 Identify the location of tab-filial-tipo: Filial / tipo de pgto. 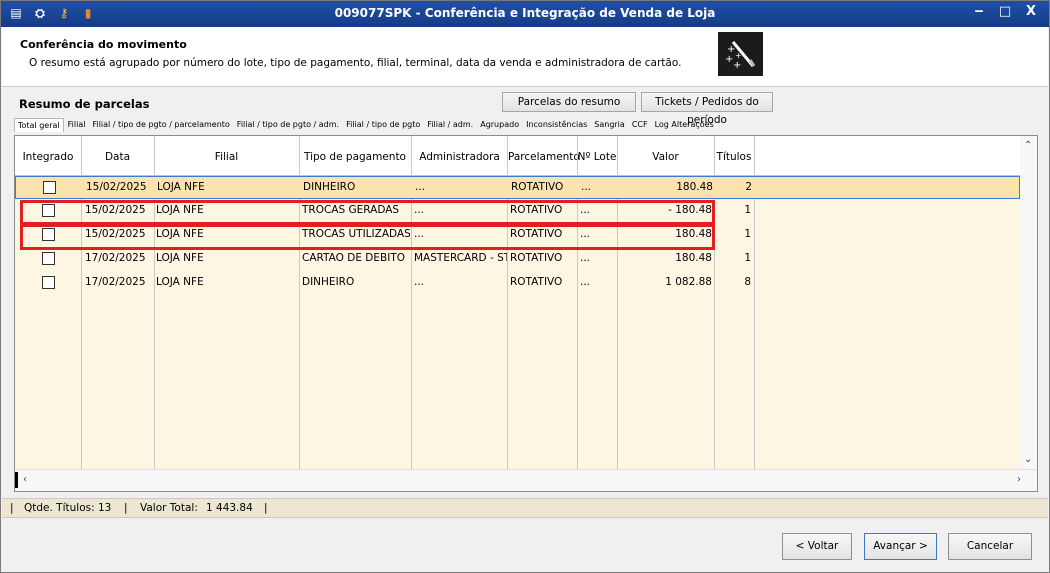
(383, 125).